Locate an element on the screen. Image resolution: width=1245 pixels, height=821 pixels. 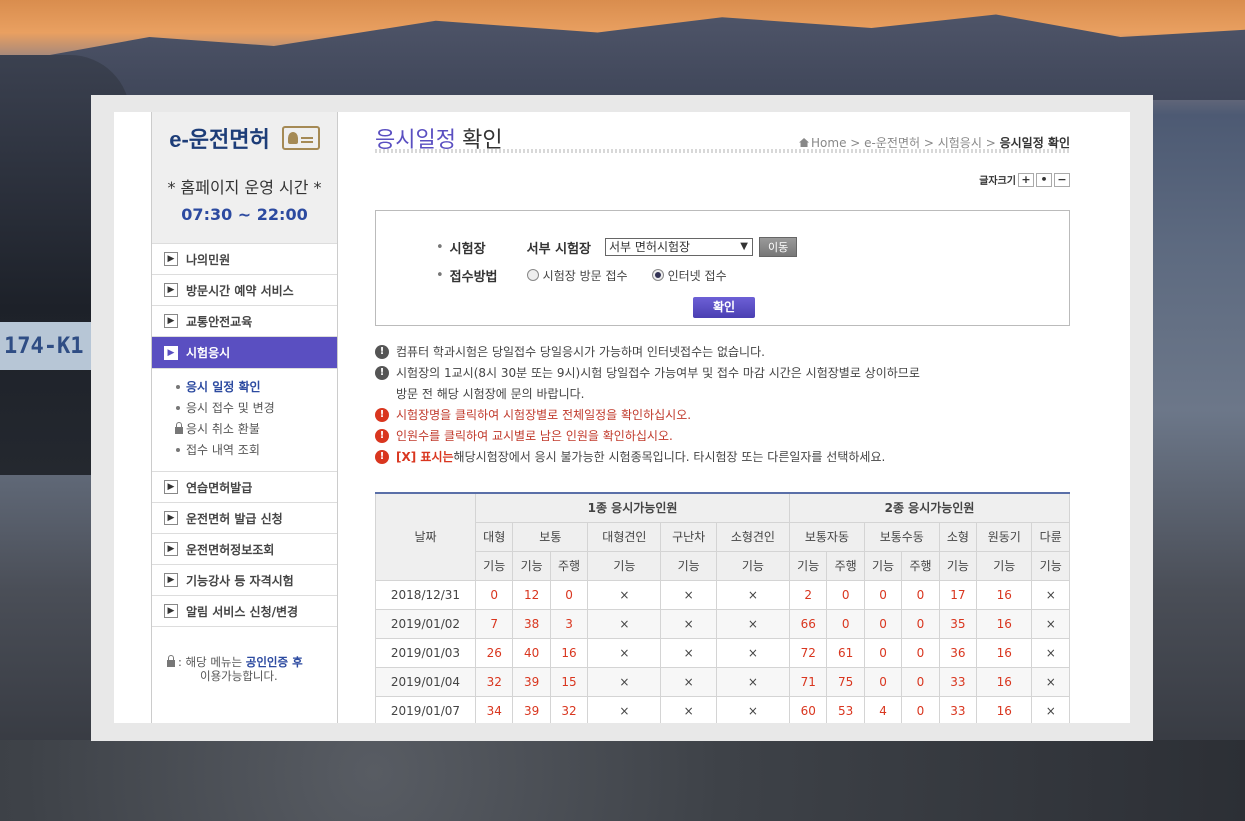
license-plate: 174-K1 is located at coordinates (47, 346).